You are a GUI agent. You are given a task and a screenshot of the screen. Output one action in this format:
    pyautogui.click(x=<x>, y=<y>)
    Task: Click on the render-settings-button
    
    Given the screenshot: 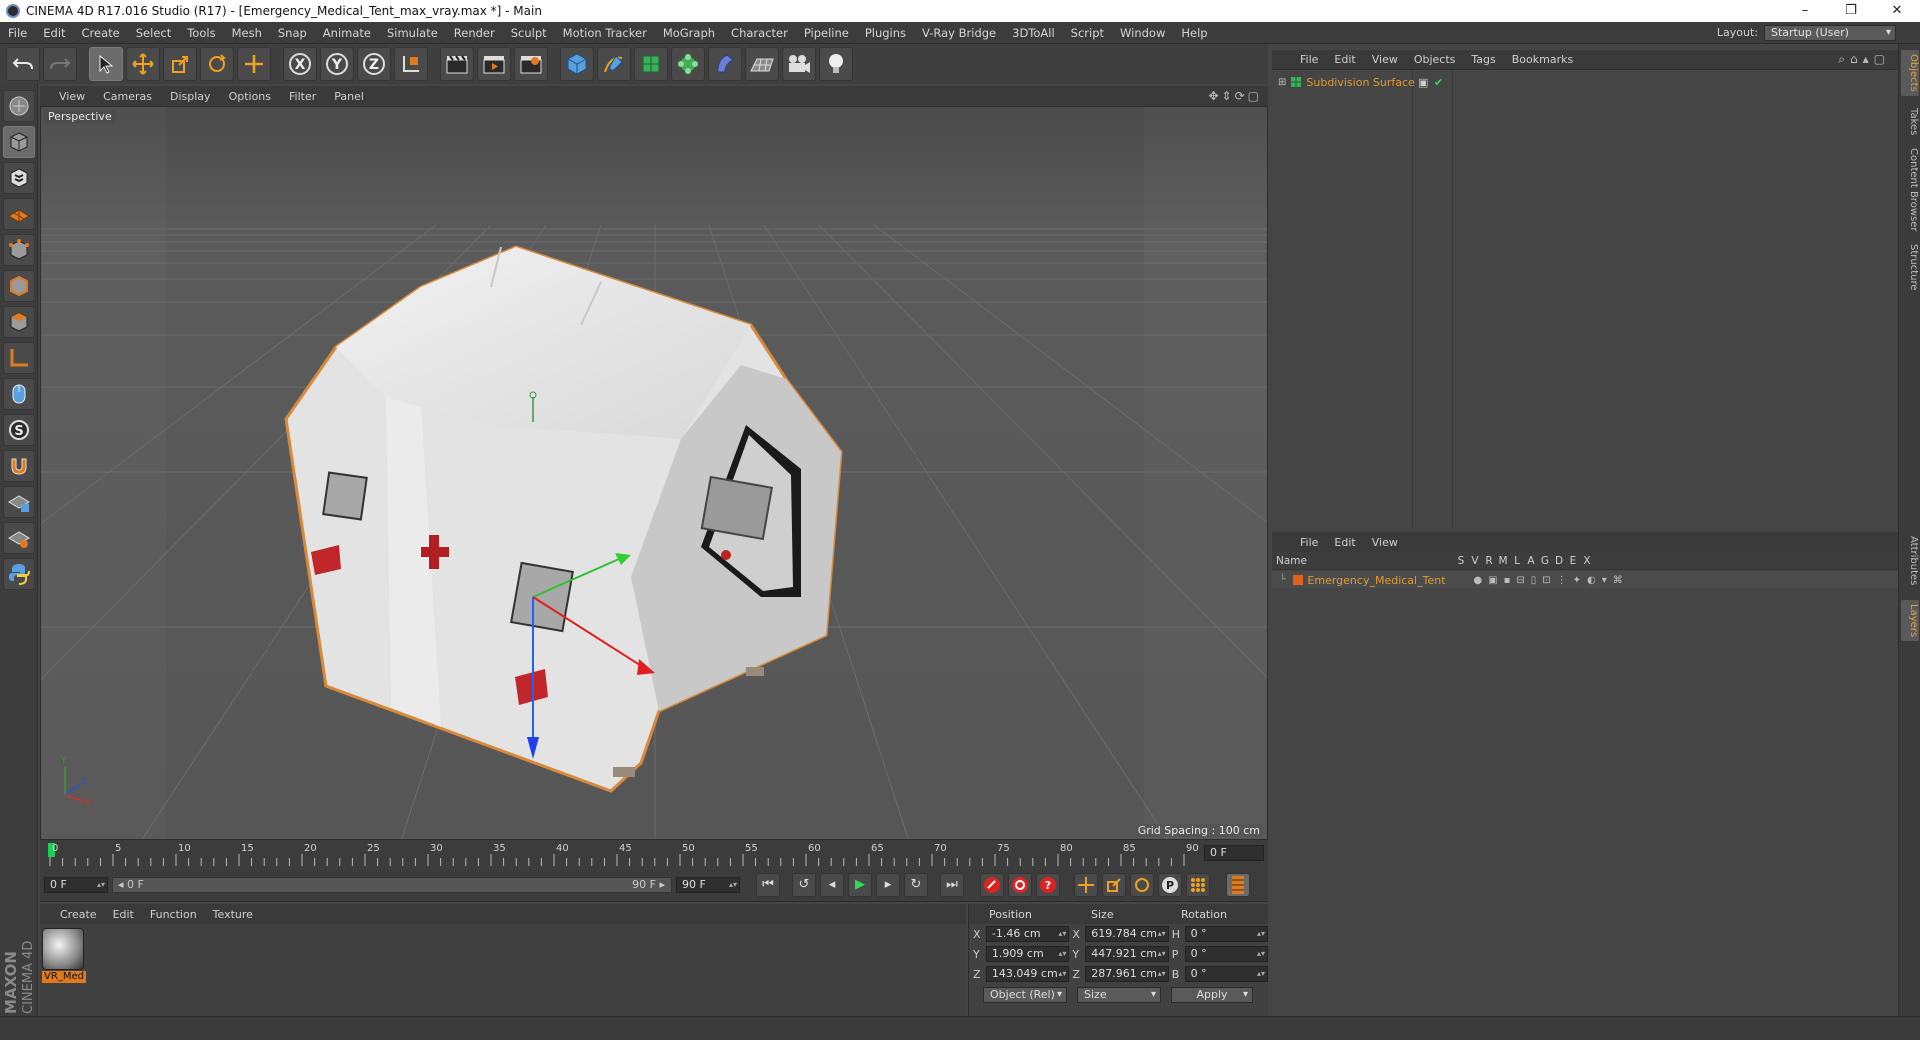 What is the action you would take?
    pyautogui.click(x=531, y=64)
    